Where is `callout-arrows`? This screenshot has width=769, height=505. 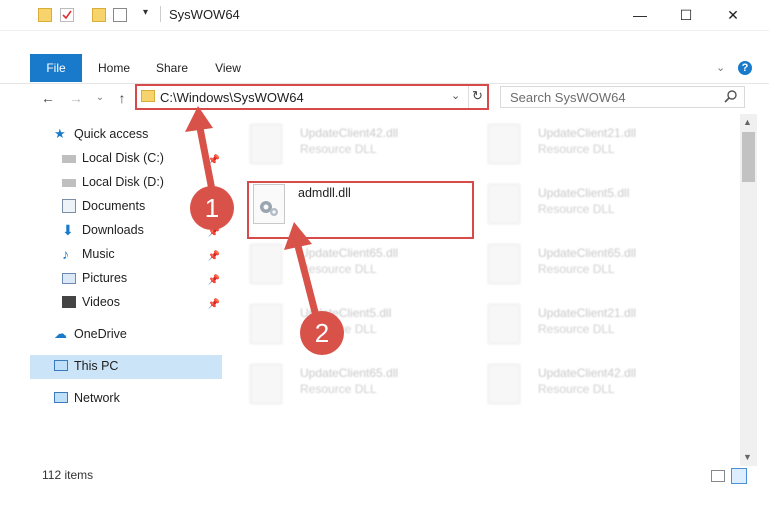
callout-arrows is located at coordinates (252, 213).